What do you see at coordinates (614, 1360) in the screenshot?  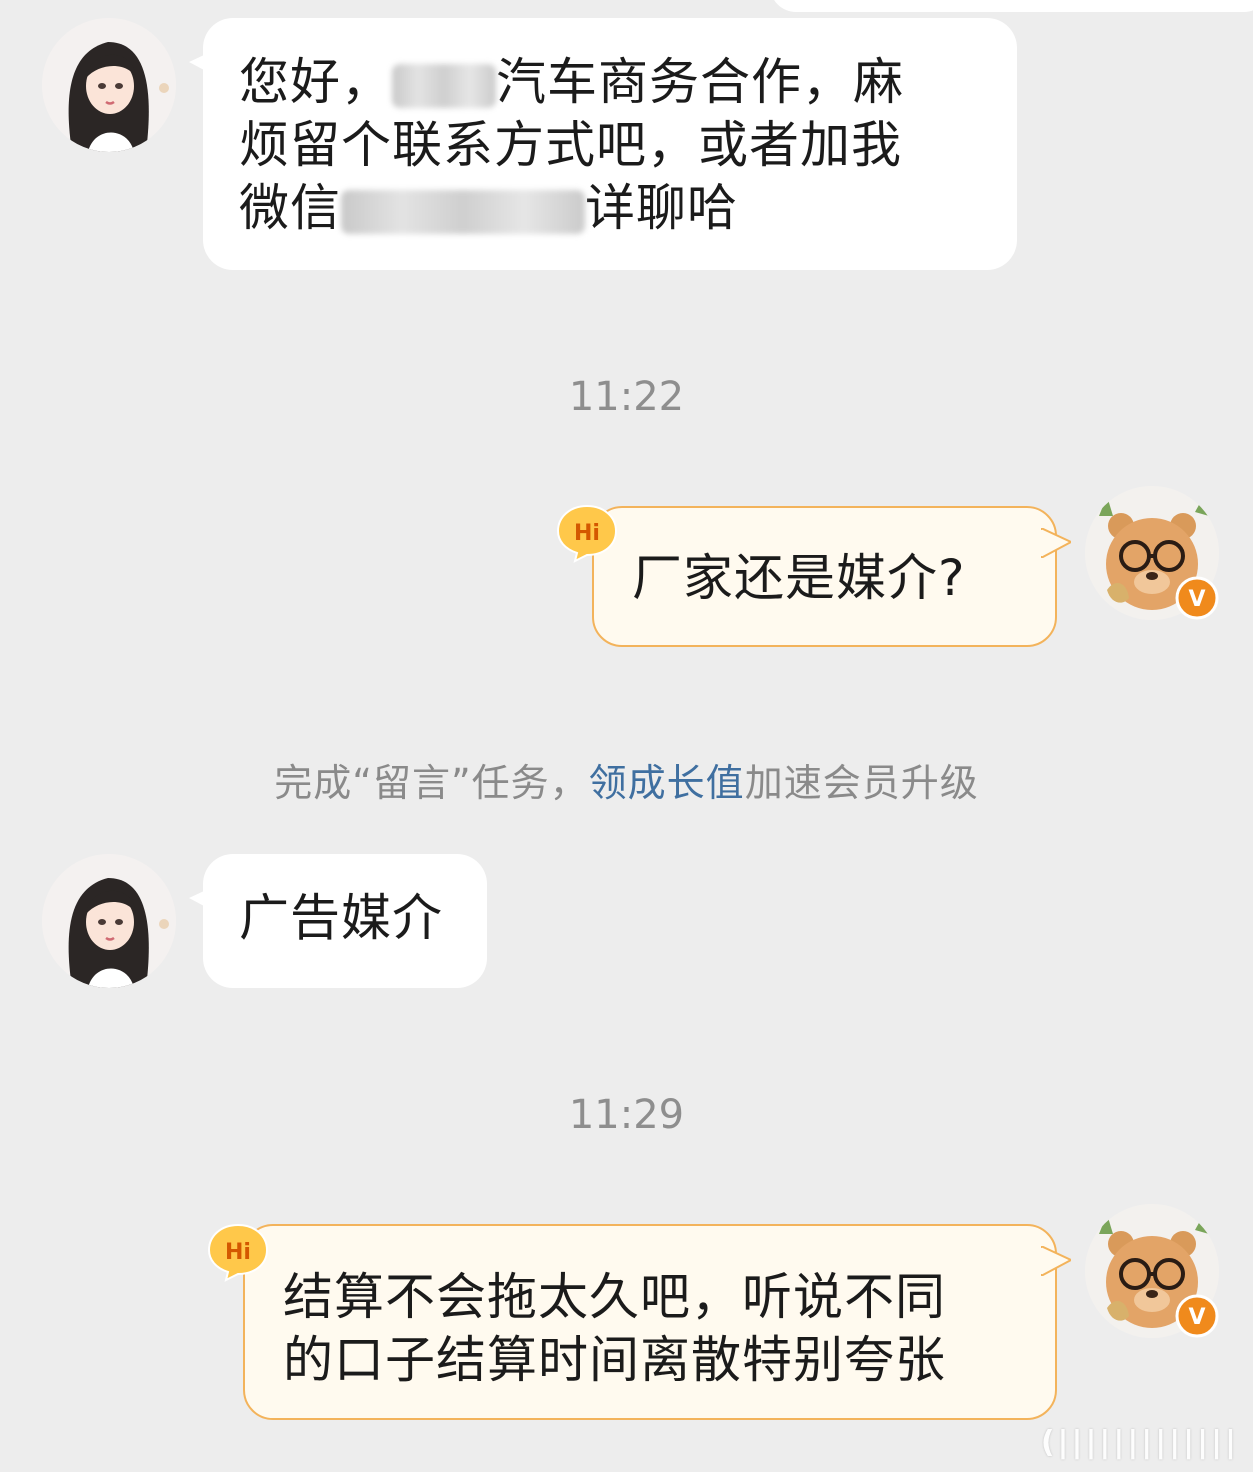 I see `message-text-line: 的口子结算时间离散特别夸张` at bounding box center [614, 1360].